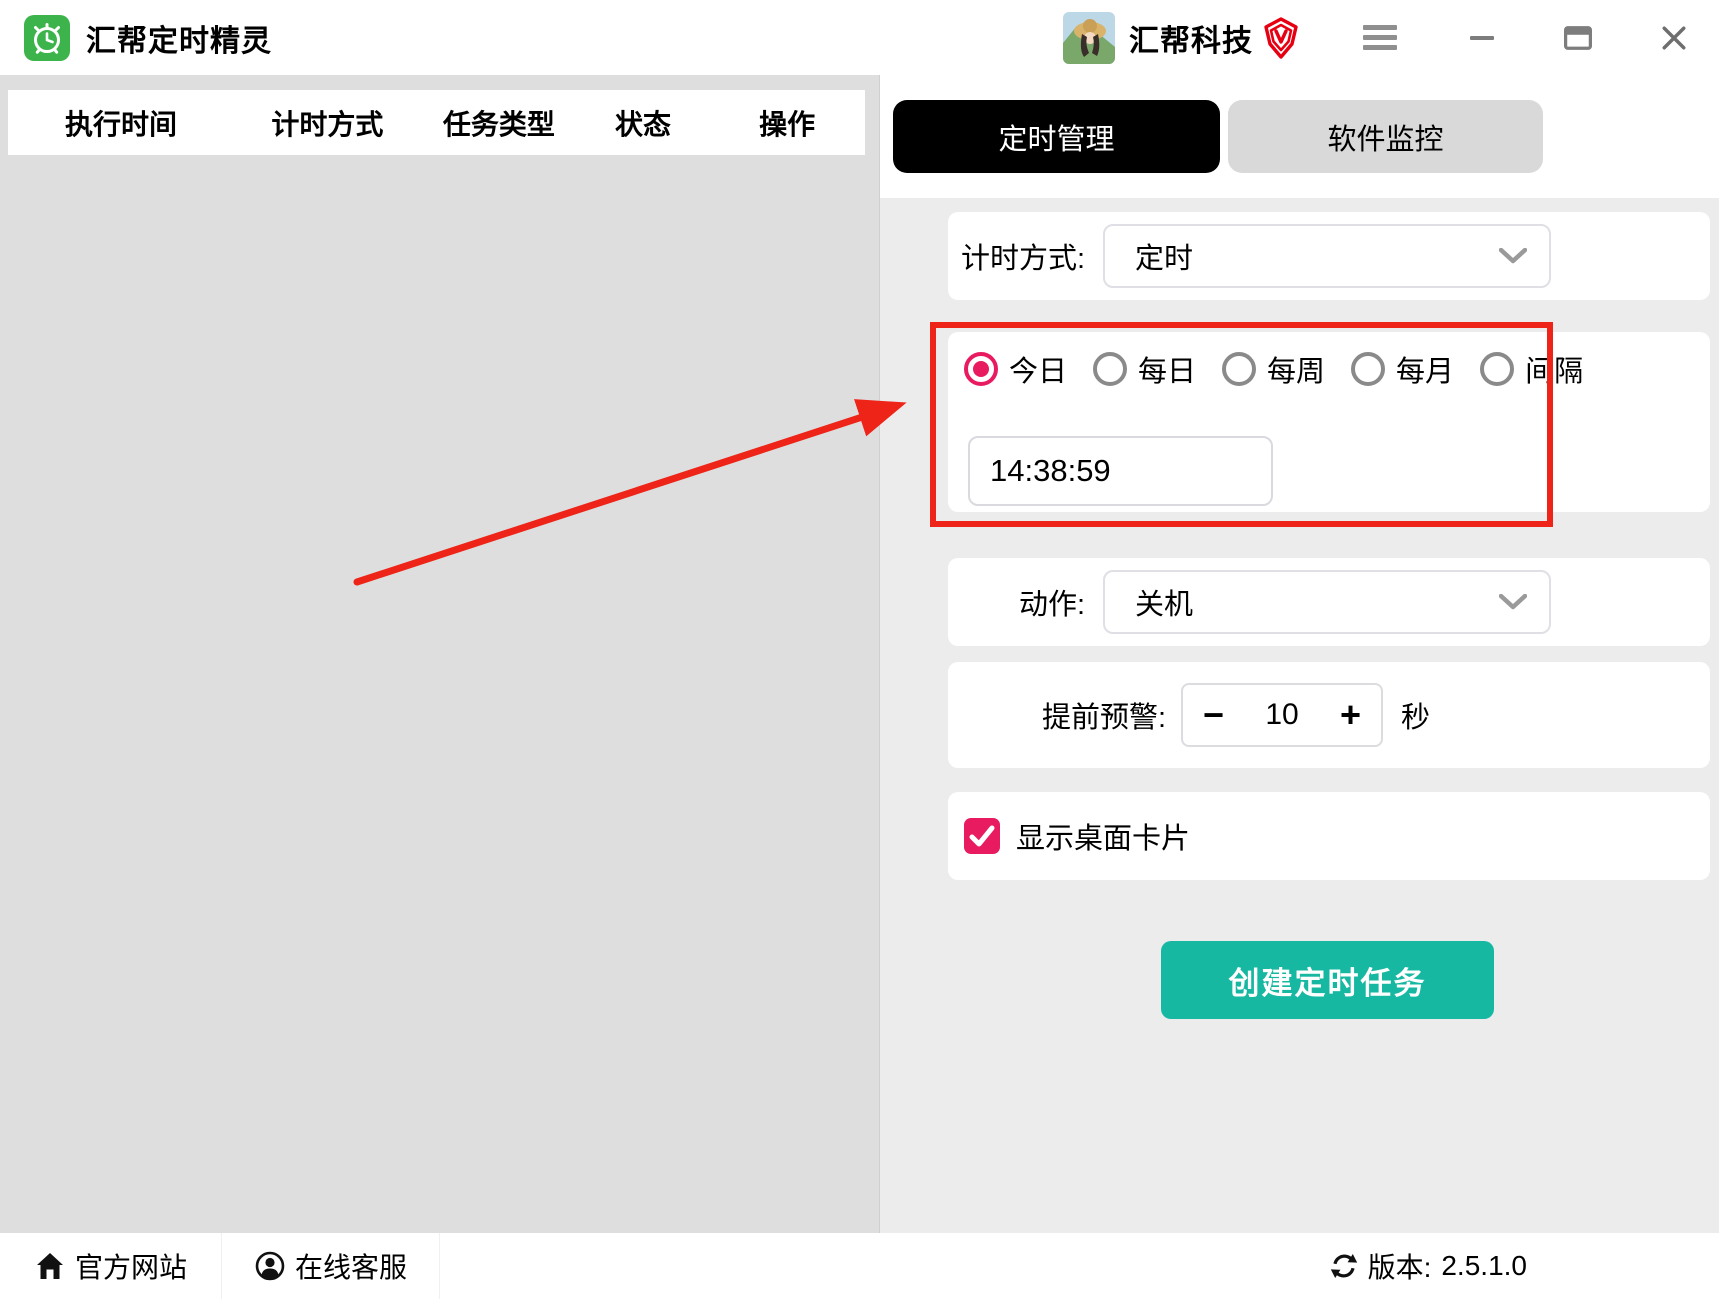  Describe the element at coordinates (981, 369) in the screenshot. I see `radio-selected-icon` at that location.